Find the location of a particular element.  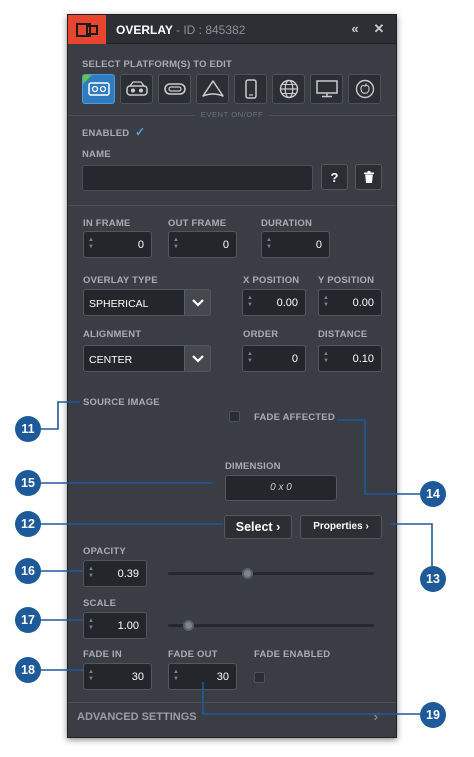

x-position-value: 0.00 is located at coordinates (287, 303).